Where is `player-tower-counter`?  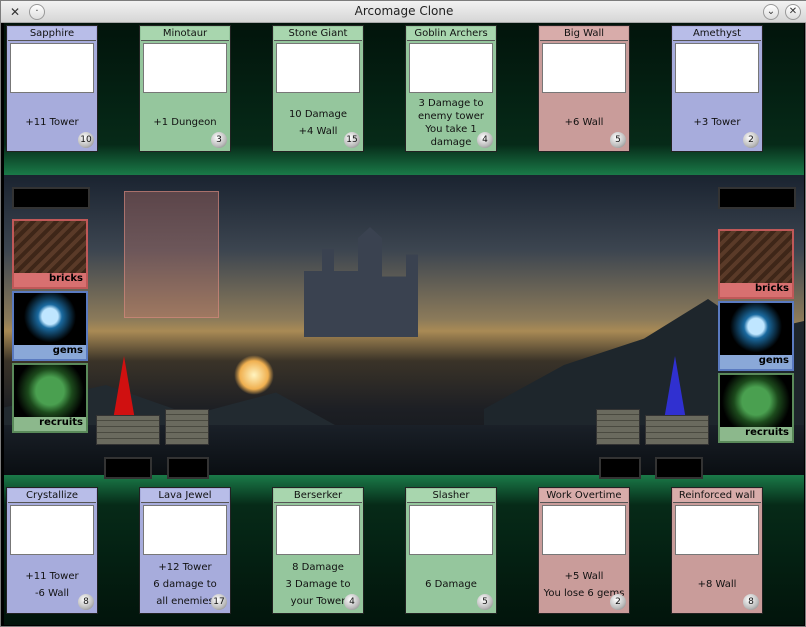
player-tower-counter is located at coordinates (128, 468).